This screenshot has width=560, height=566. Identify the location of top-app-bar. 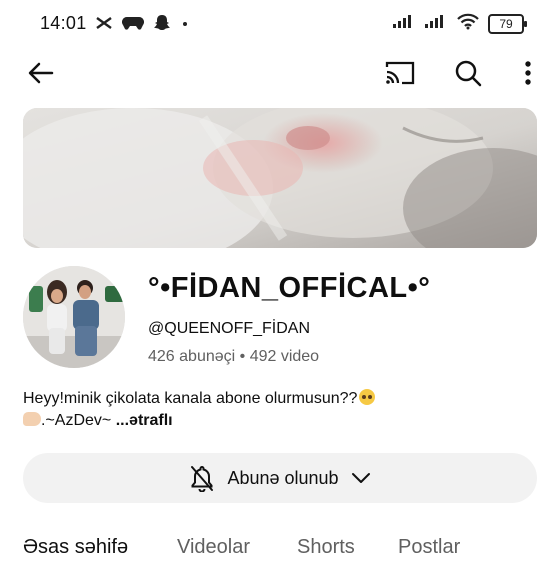
(280, 74).